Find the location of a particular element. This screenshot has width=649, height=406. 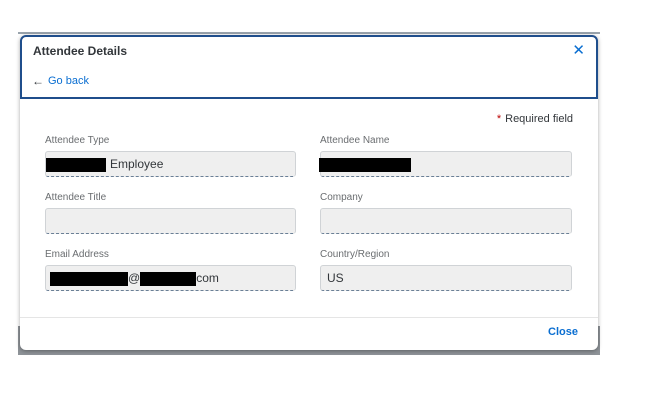

email-field: Email Address @ com is located at coordinates (171, 270).